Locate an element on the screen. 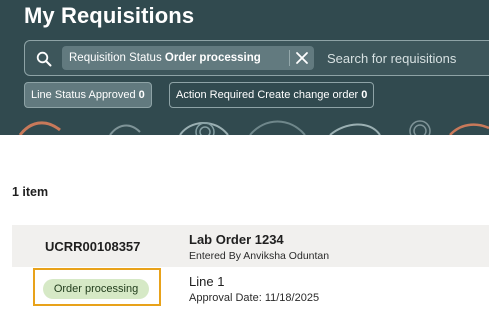  page-title: My Requisitions is located at coordinates (109, 15).